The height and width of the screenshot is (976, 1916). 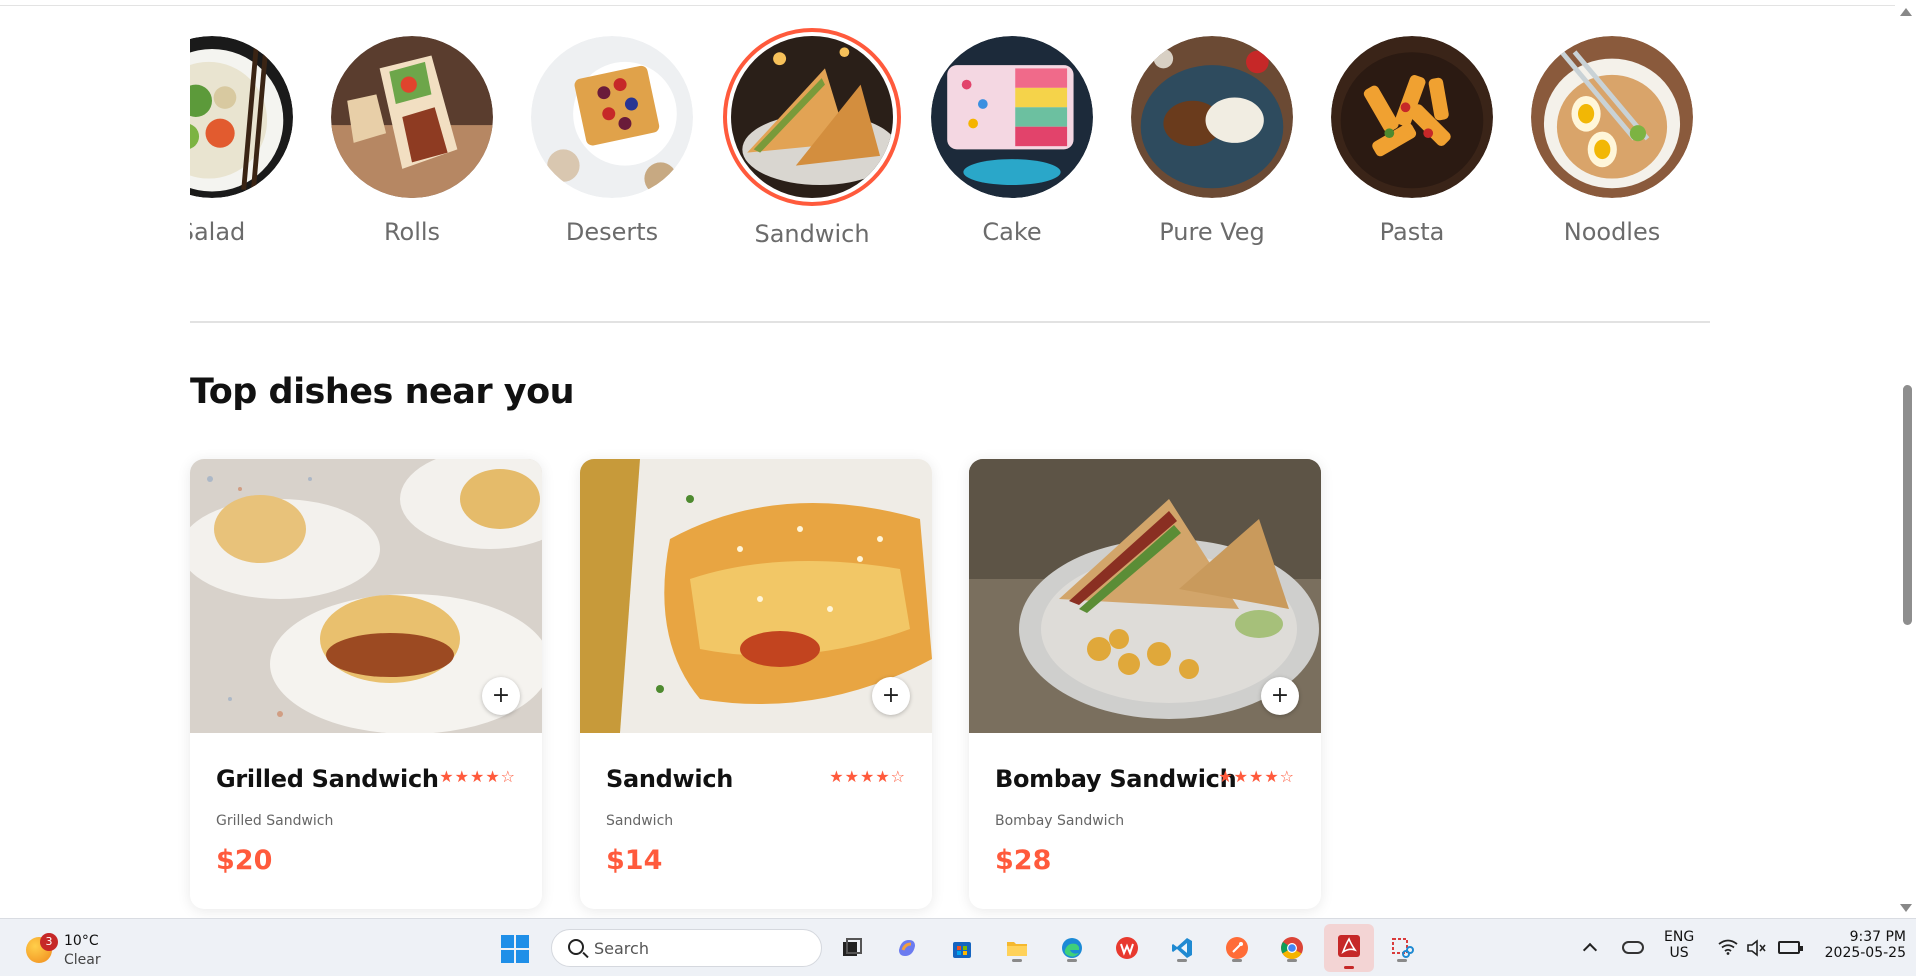 What do you see at coordinates (1412, 232) in the screenshot?
I see `category-label: Pasta` at bounding box center [1412, 232].